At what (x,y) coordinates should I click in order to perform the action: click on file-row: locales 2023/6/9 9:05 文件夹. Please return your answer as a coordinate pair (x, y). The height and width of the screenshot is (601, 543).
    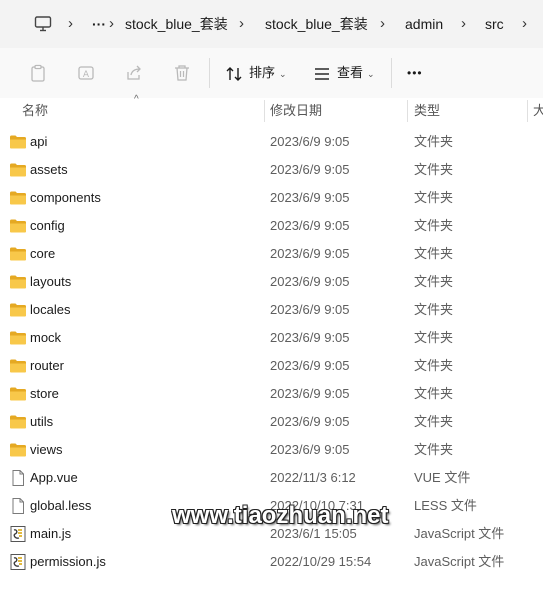
    Looking at the image, I should click on (271, 310).